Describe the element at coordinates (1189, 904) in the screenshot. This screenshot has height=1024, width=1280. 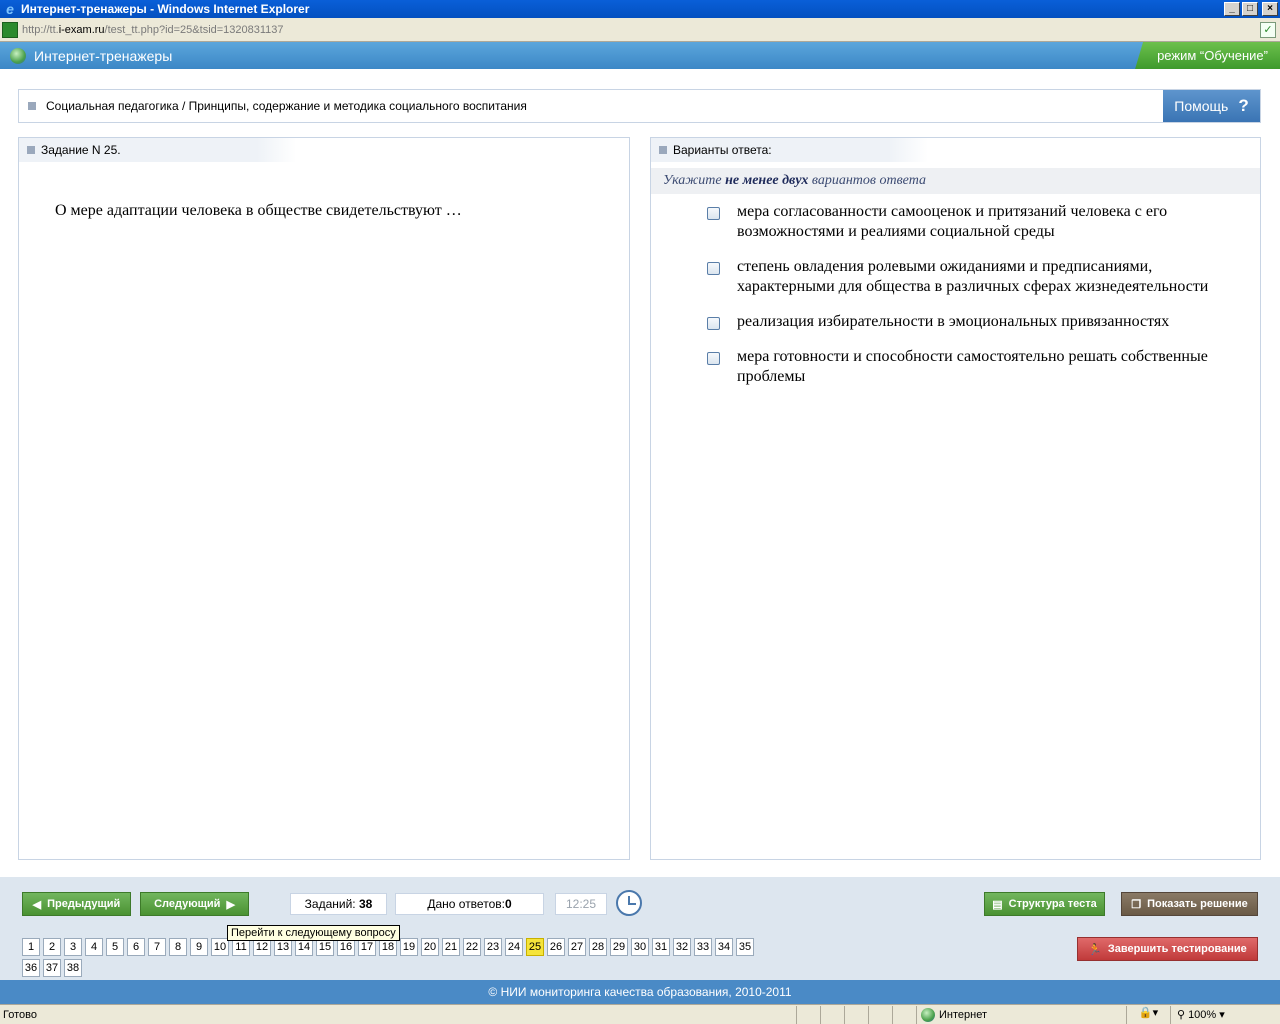
I see `show-solution-button: ❐ Показать решение` at that location.